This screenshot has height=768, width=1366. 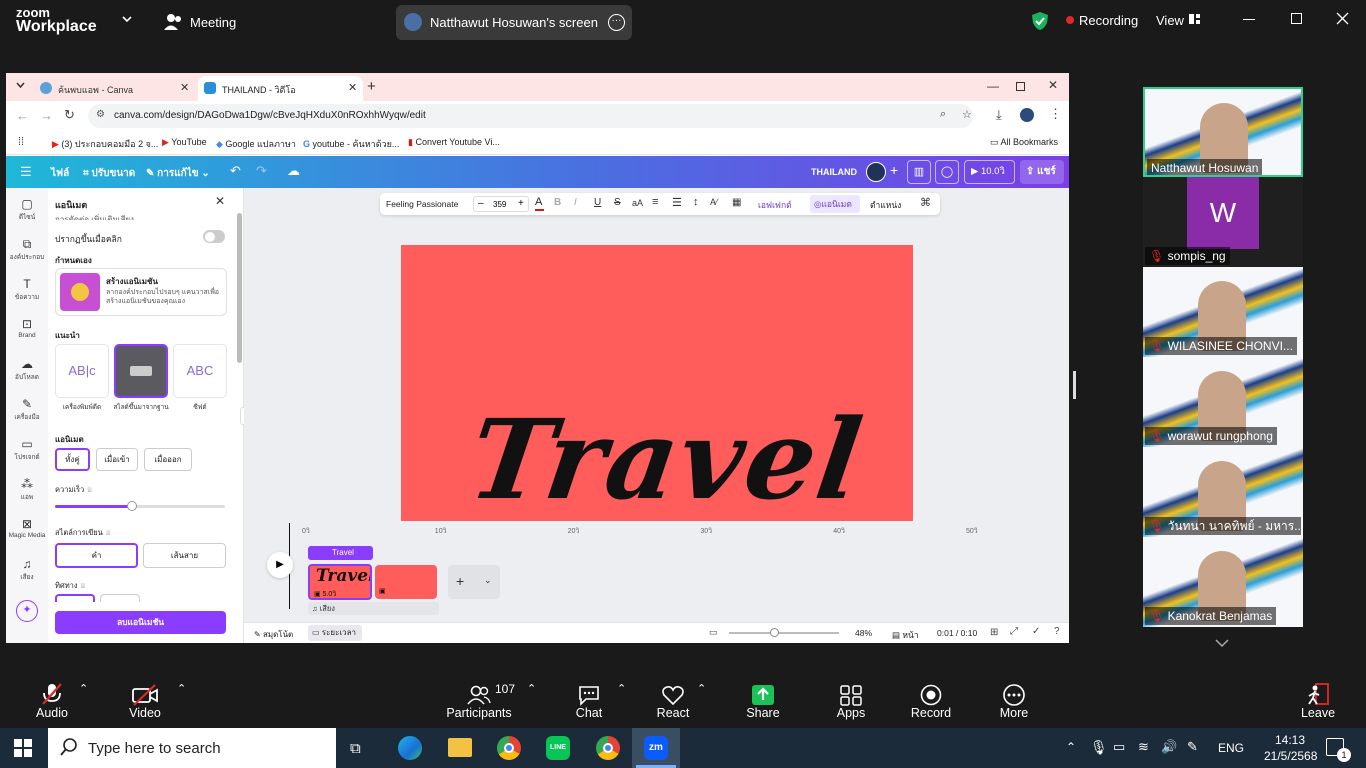 I want to click on animate-button: ◎แอนิเมต, so click(x=835, y=204).